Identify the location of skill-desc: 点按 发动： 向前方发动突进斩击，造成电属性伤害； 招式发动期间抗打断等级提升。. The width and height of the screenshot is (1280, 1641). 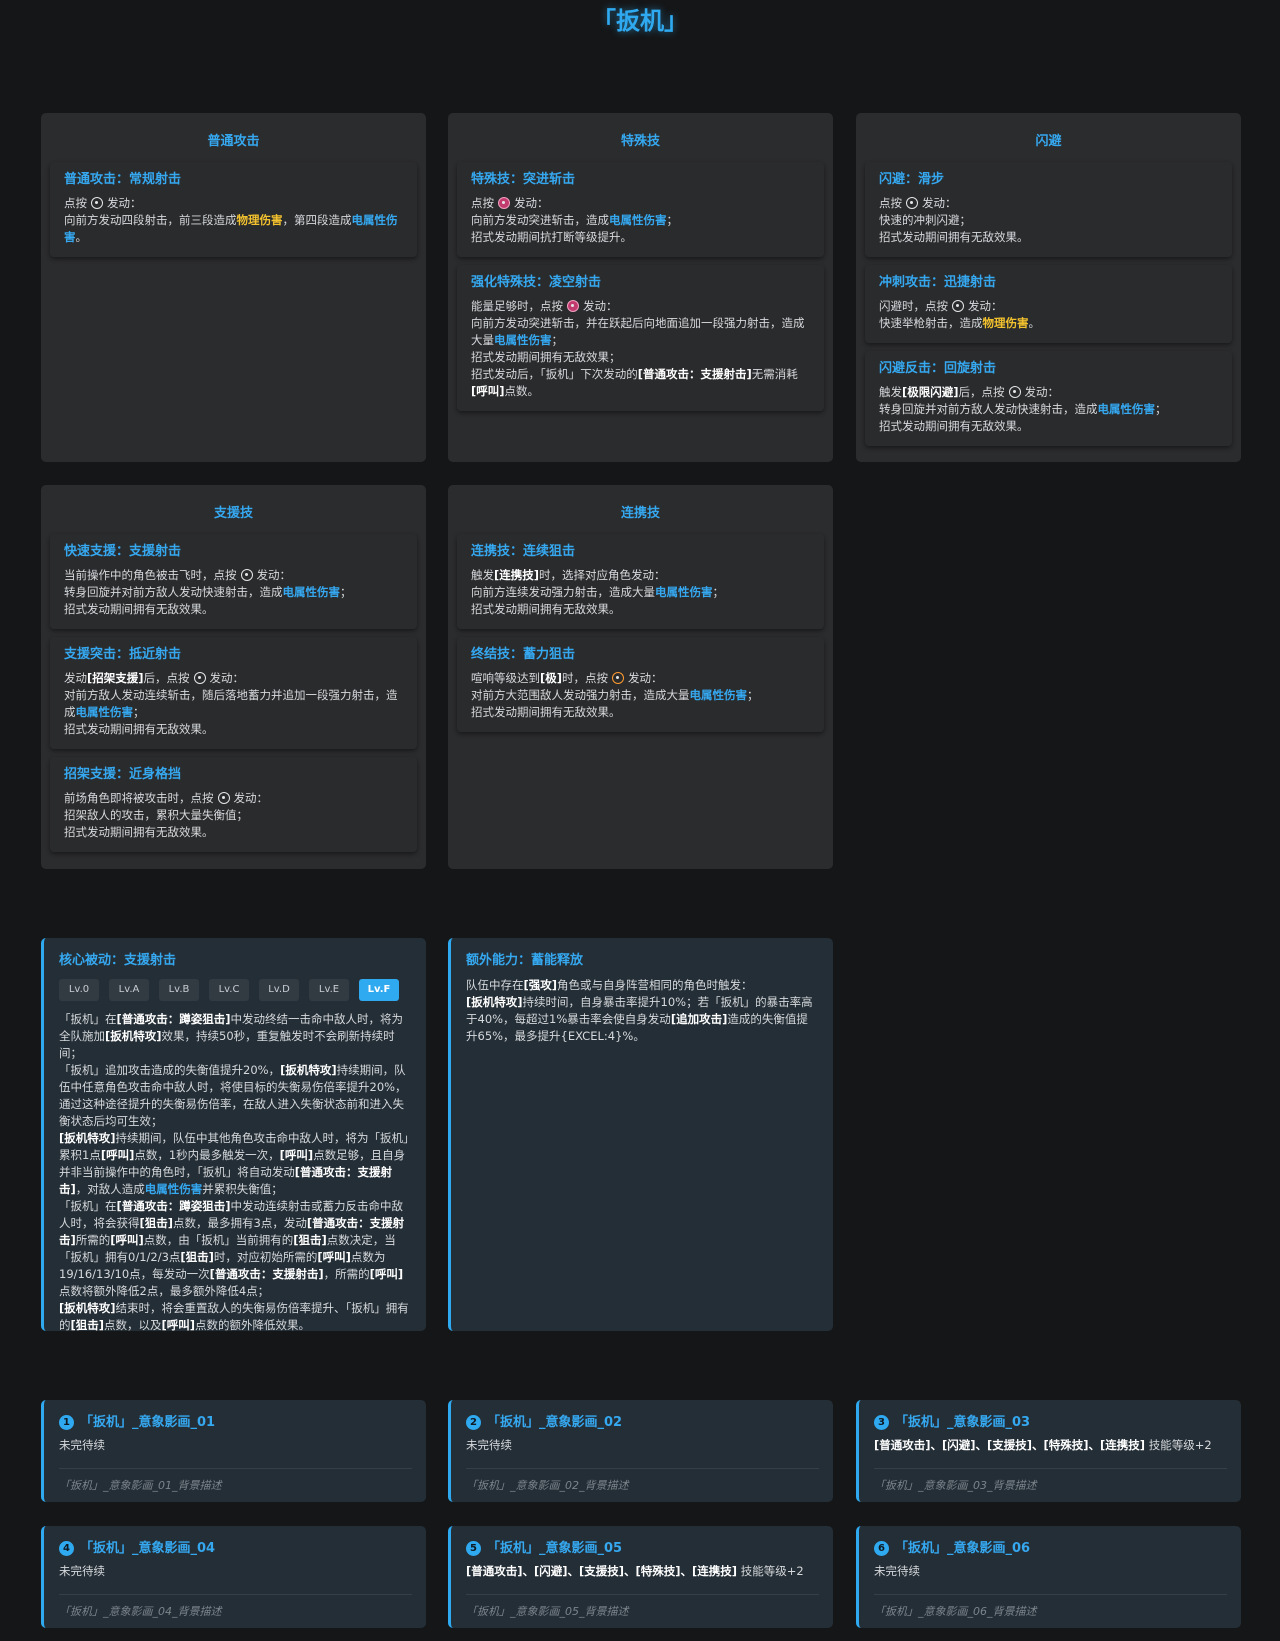
(574, 220).